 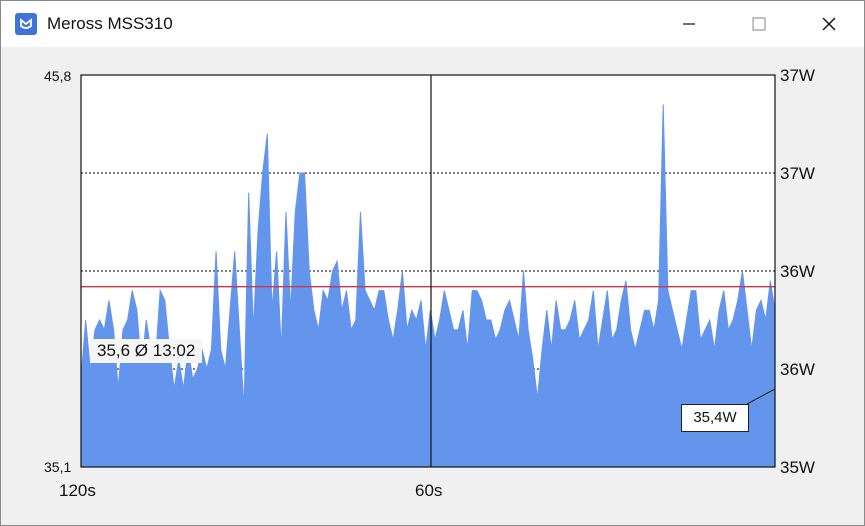 What do you see at coordinates (57, 76) in the screenshot?
I see `left-axis-max-label: 45,8` at bounding box center [57, 76].